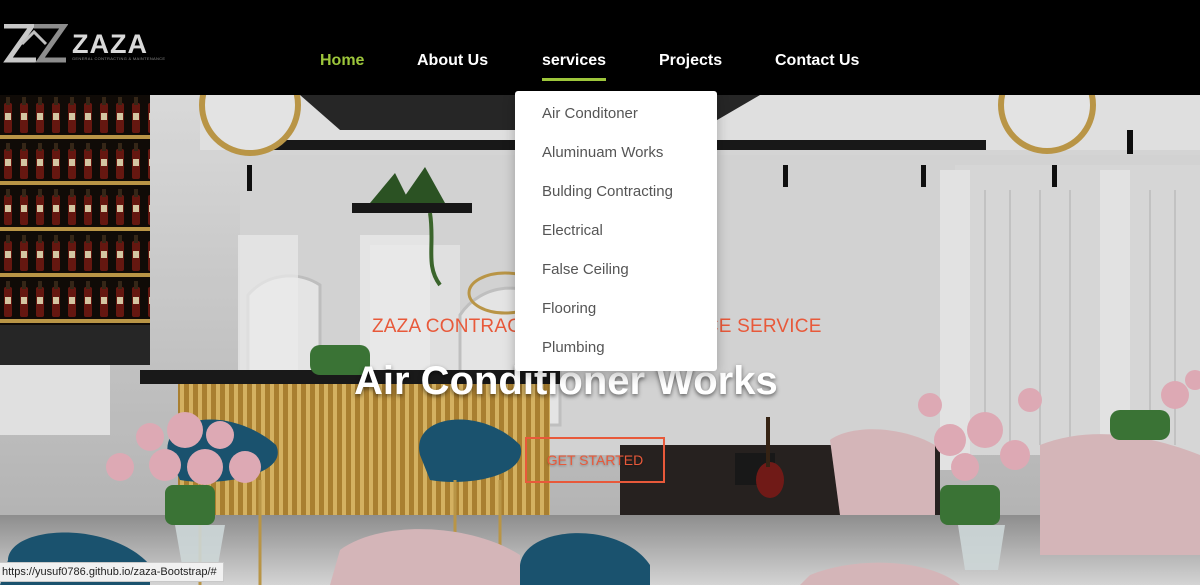 The width and height of the screenshot is (1200, 585). Describe the element at coordinates (574, 66) in the screenshot. I see `nav-services: services` at that location.